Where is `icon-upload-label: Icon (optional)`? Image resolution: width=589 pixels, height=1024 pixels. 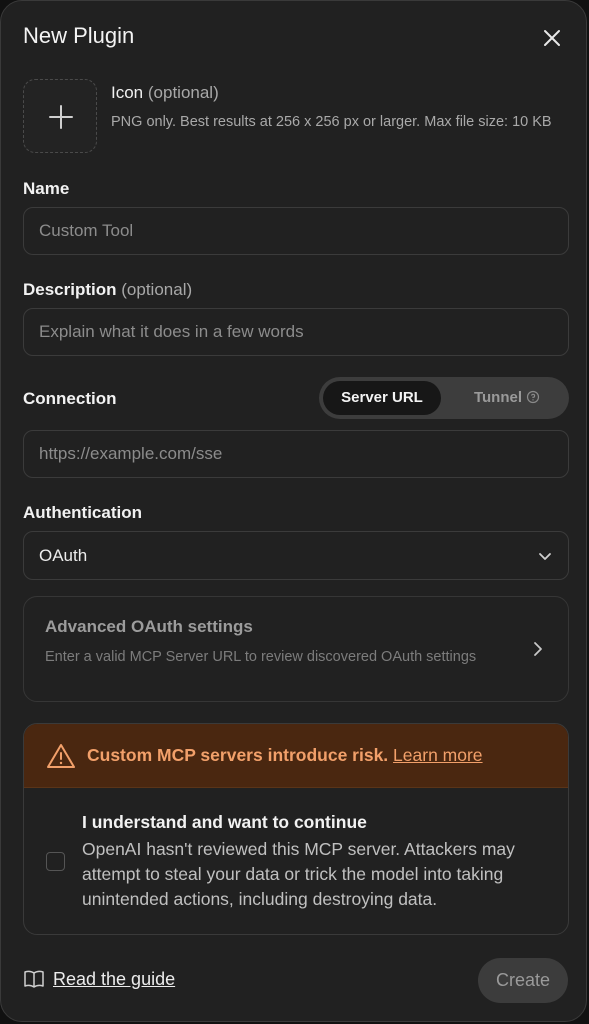 icon-upload-label: Icon (optional) is located at coordinates (165, 92).